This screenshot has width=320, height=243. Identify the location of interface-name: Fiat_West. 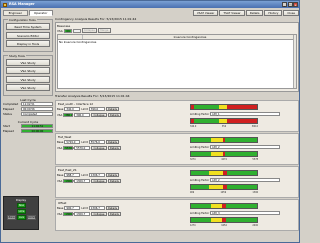
(65, 137).